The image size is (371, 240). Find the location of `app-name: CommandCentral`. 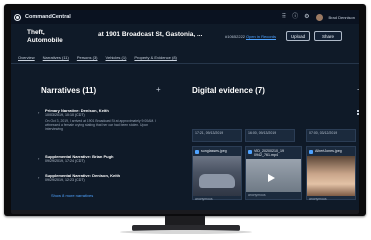

app-name: CommandCentral is located at coordinates (48, 17).